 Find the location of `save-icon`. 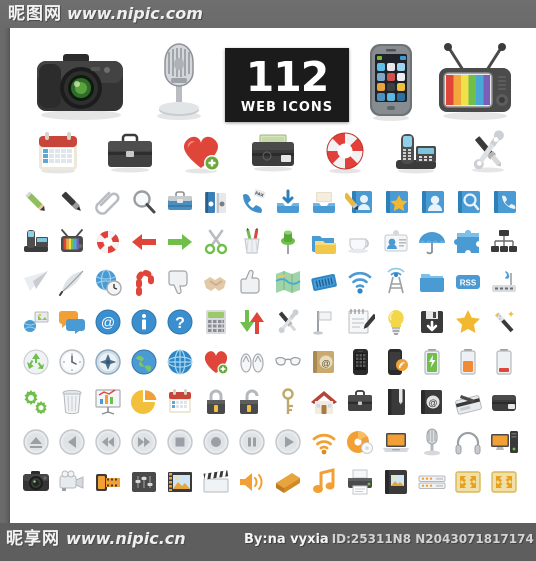

save-icon is located at coordinates (432, 322).